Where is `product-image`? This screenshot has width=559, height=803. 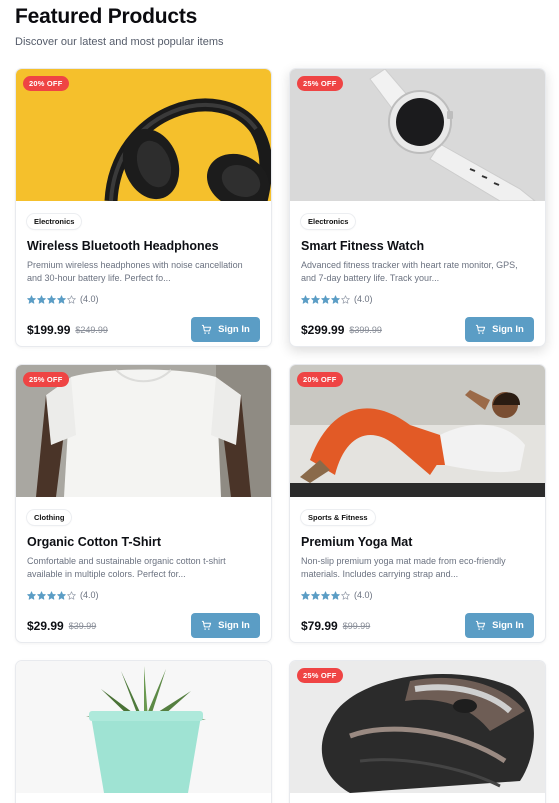
product-image is located at coordinates (143, 727).